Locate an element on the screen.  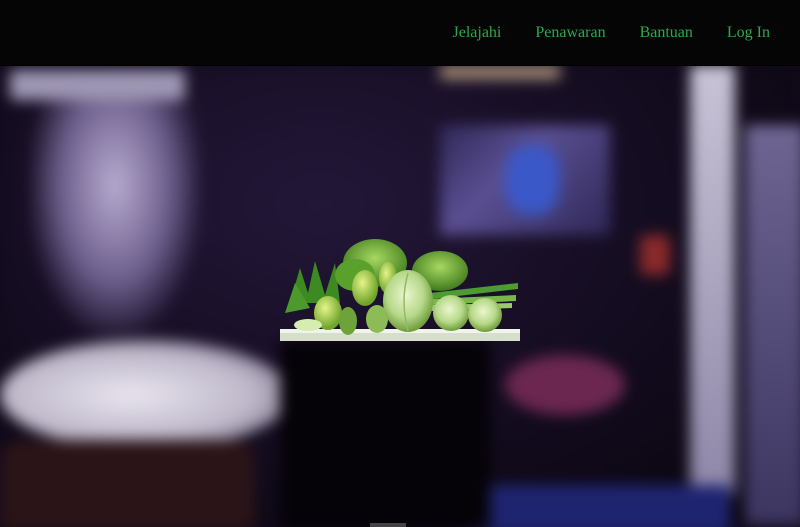
nav-link-penawaran: Penawaran is located at coordinates (570, 33).